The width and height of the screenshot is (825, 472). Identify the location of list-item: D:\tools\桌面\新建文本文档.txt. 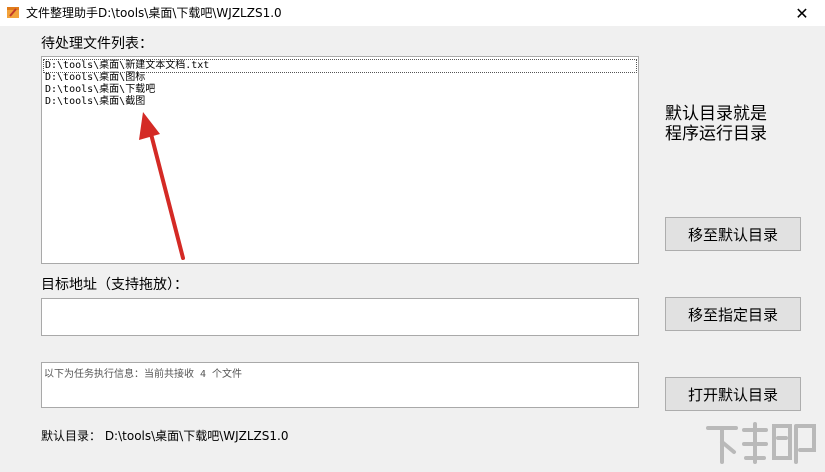
(340, 66).